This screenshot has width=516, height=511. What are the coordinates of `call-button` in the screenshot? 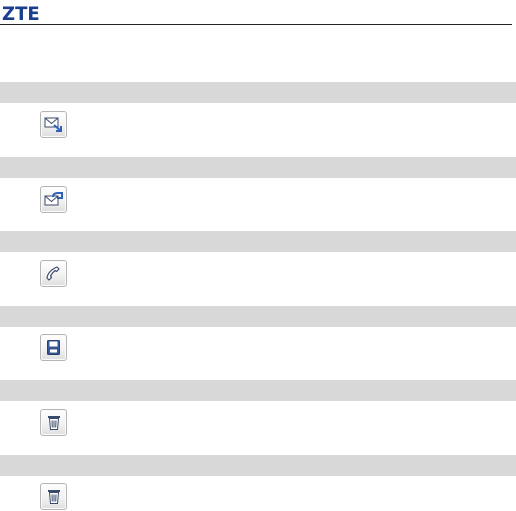 It's located at (53, 273).